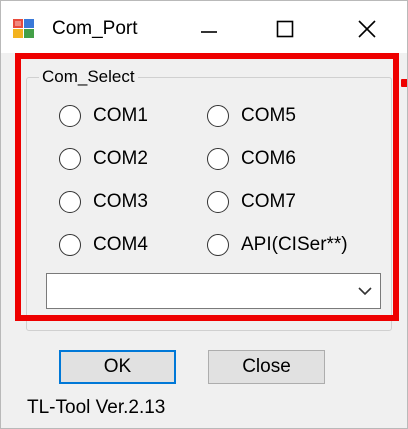 Image resolution: width=408 pixels, height=429 pixels. I want to click on maximize-button, so click(285, 29).